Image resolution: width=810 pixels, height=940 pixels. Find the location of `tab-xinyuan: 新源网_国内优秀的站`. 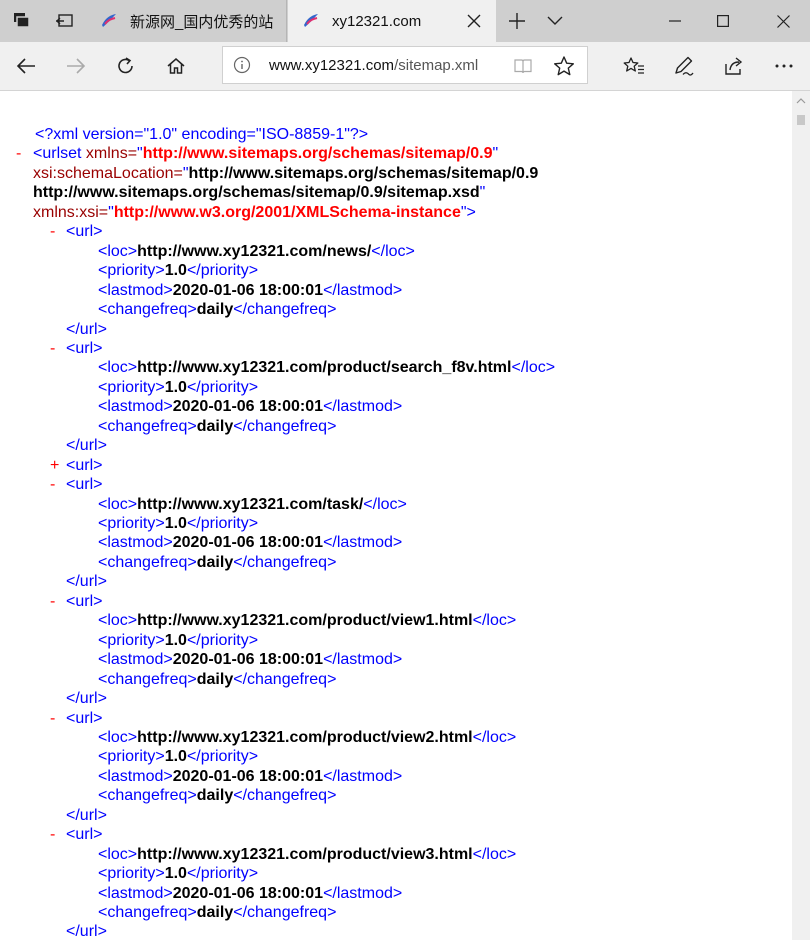

tab-xinyuan: 新源网_国内优秀的站 is located at coordinates (186, 21).